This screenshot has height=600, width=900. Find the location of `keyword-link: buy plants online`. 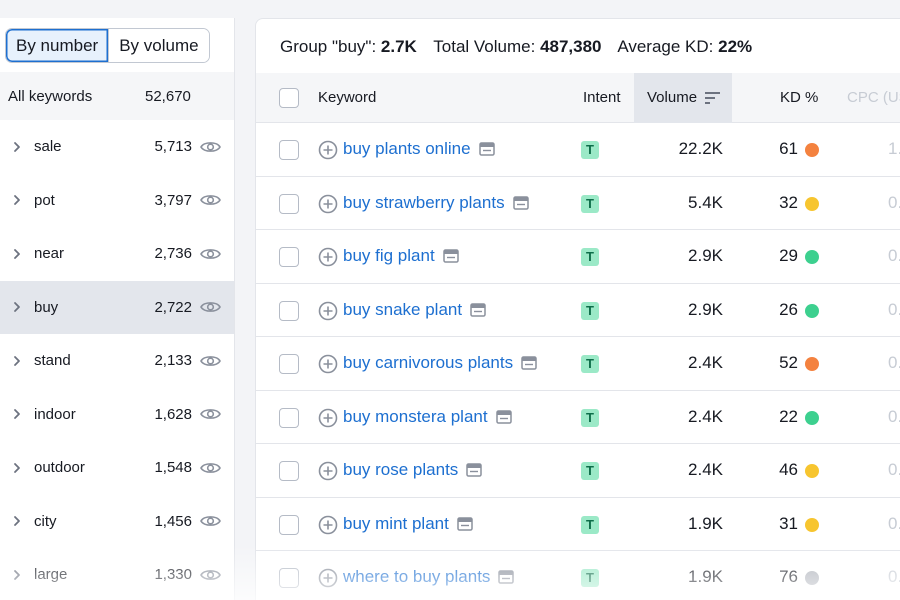

keyword-link: buy plants online is located at coordinates (419, 149).